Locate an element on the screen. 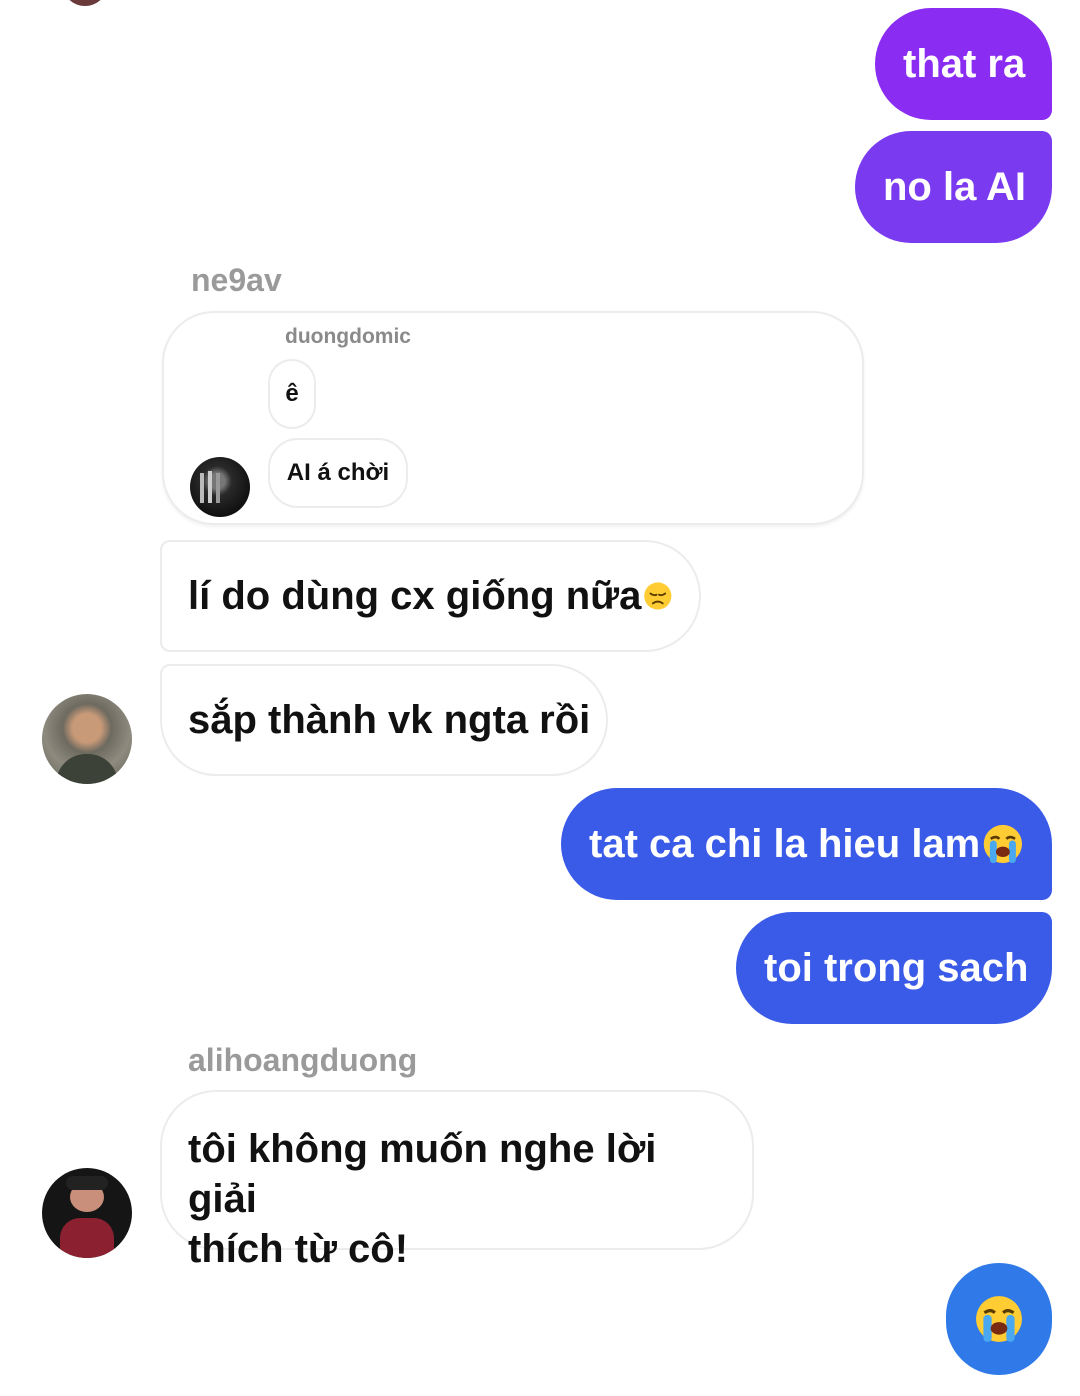  emoji-message is located at coordinates (999, 1319).